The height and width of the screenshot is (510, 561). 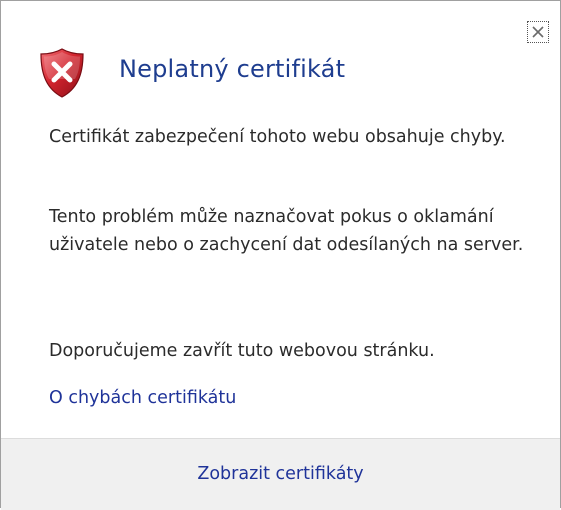 I want to click on close-icon, so click(x=538, y=32).